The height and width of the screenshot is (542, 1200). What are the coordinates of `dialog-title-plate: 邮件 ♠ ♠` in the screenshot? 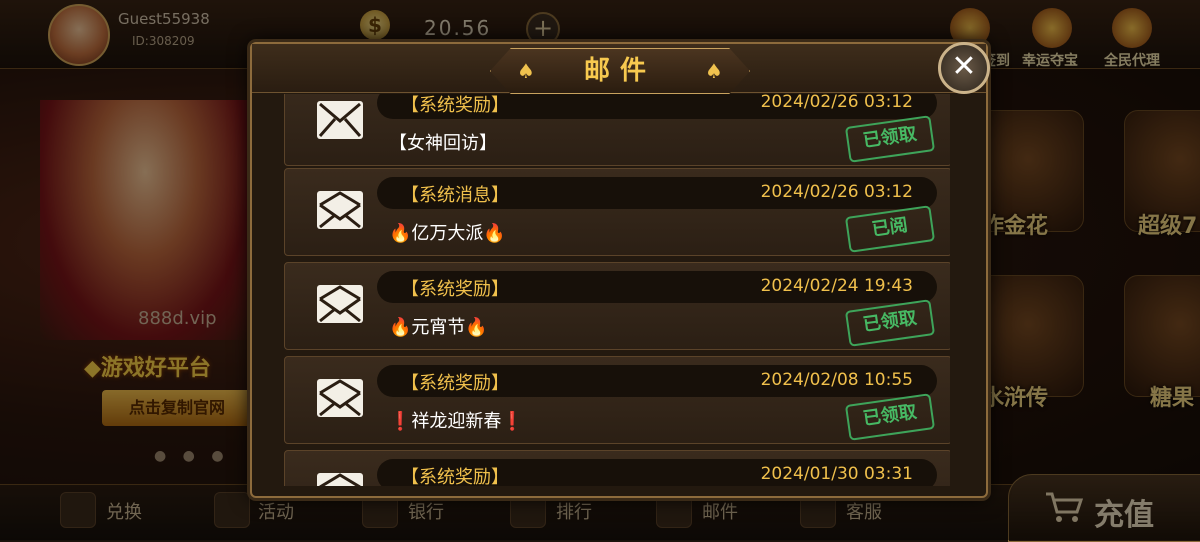 It's located at (620, 71).